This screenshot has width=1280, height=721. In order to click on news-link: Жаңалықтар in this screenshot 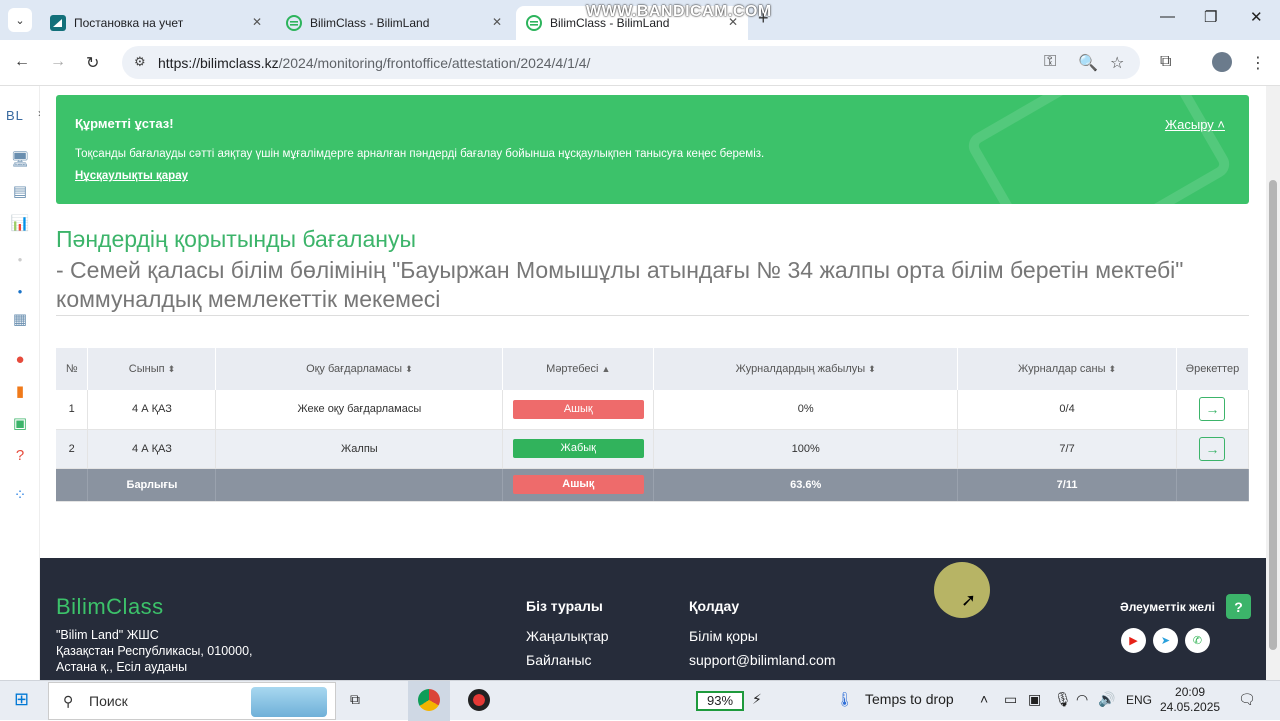, I will do `click(567, 636)`.